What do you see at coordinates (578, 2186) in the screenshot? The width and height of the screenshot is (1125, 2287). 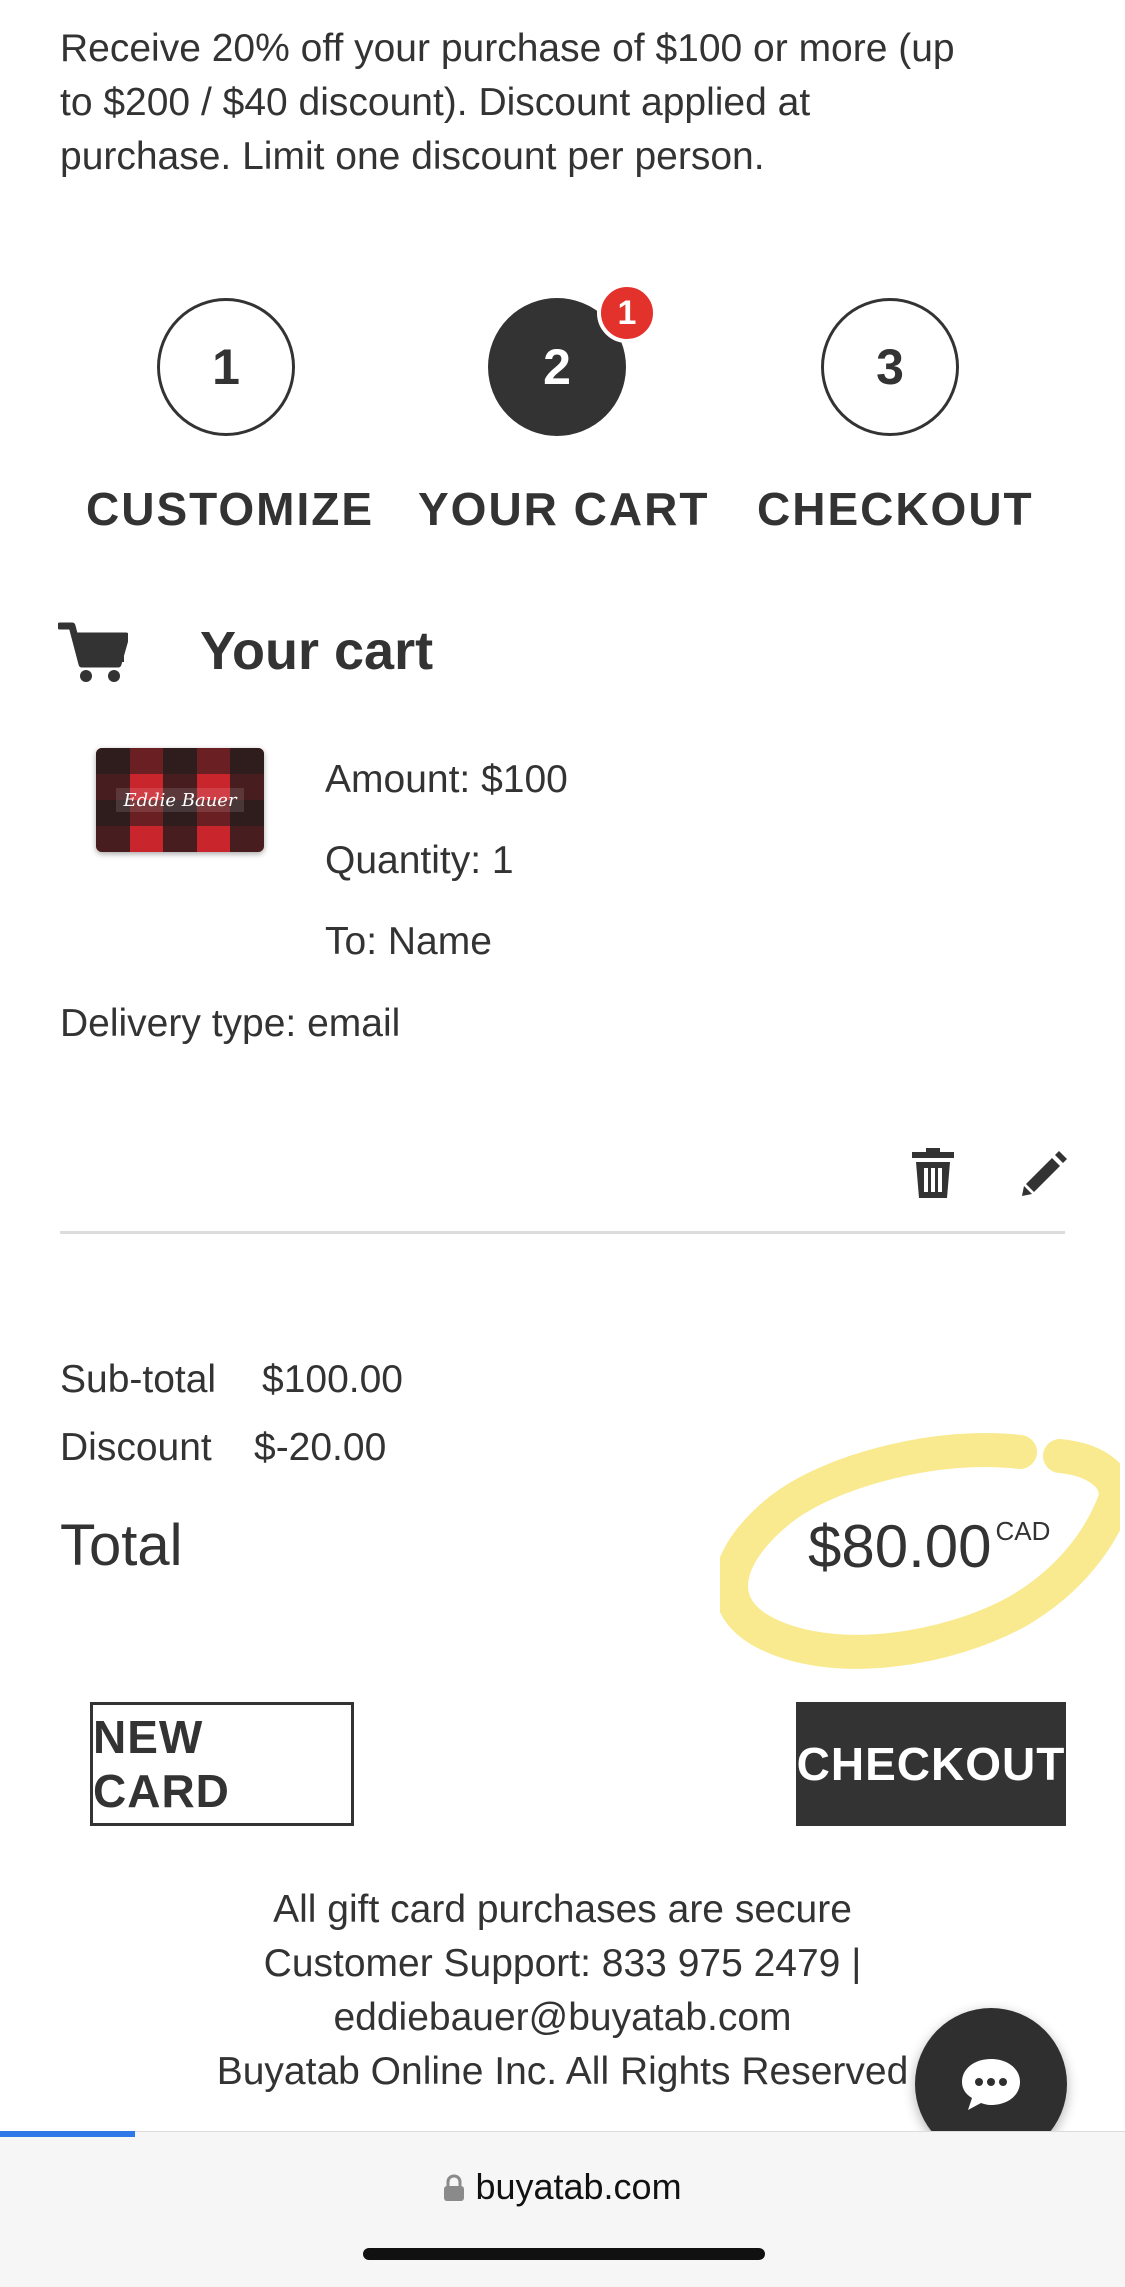 I see `url-text: buyatab.com` at bounding box center [578, 2186].